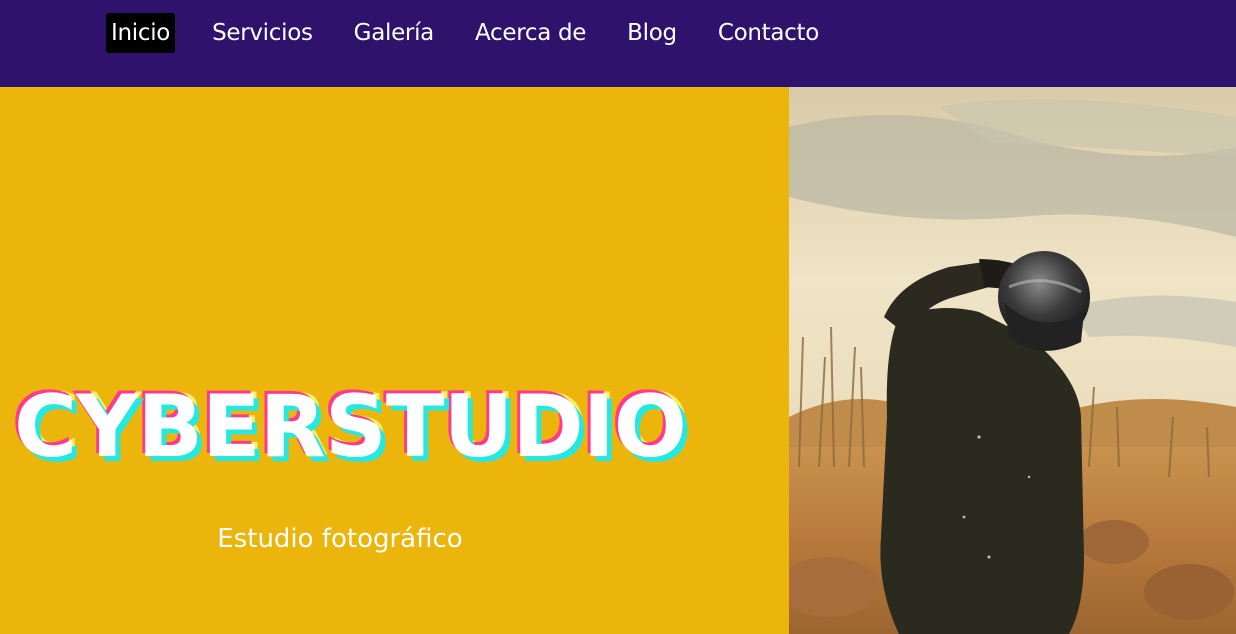 The height and width of the screenshot is (634, 1236). I want to click on nav-link-acerca-de: Acerca de, so click(530, 33).